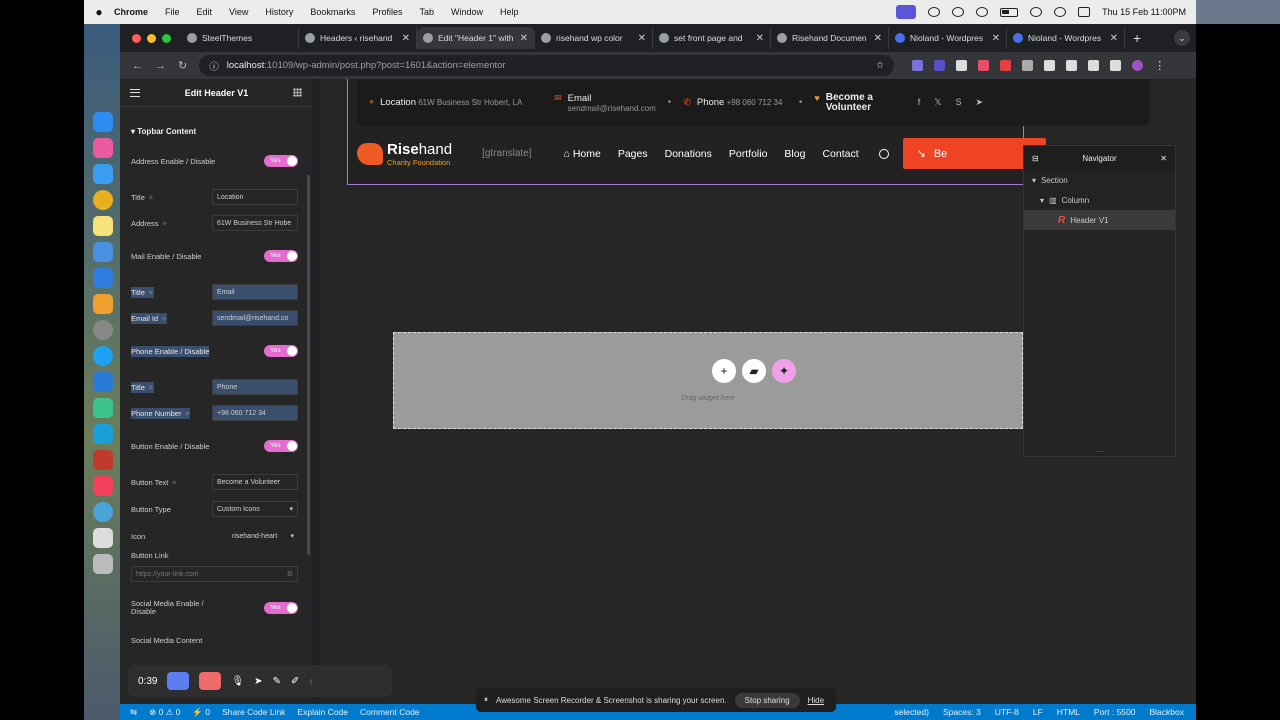 The width and height of the screenshot is (1280, 720). Describe the element at coordinates (137, 66) in the screenshot. I see `back-icon: ←` at that location.